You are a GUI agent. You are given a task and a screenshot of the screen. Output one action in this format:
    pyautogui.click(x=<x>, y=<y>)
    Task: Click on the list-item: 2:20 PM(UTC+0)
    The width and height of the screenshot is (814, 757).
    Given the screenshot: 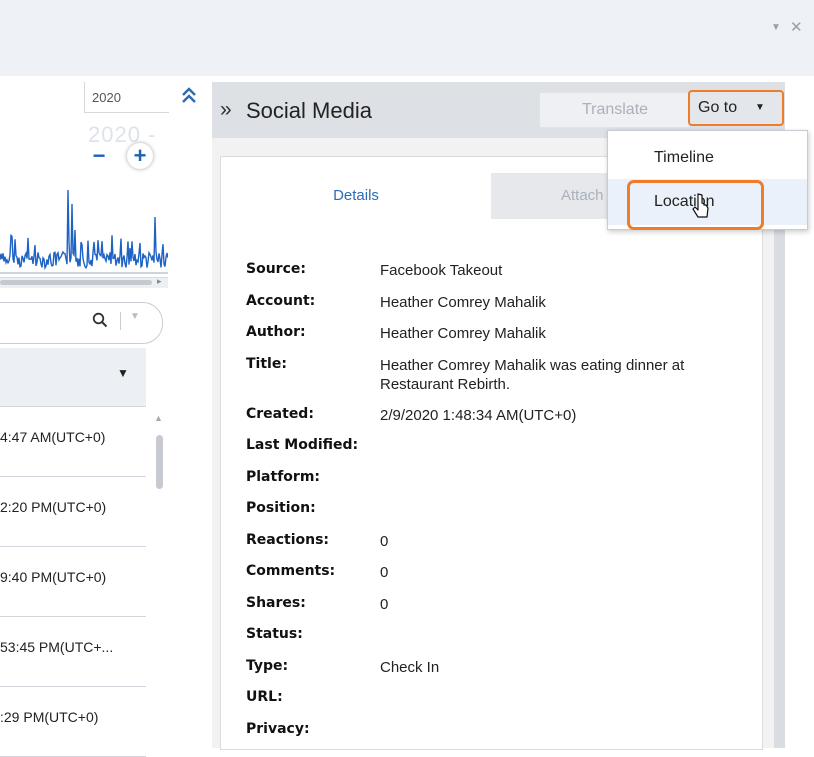 What is the action you would take?
    pyautogui.click(x=73, y=512)
    